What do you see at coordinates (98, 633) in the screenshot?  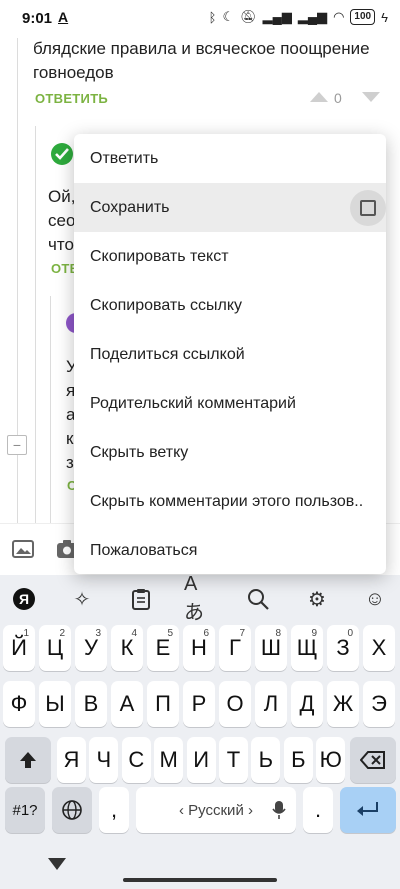 I see `key-hint: 3` at bounding box center [98, 633].